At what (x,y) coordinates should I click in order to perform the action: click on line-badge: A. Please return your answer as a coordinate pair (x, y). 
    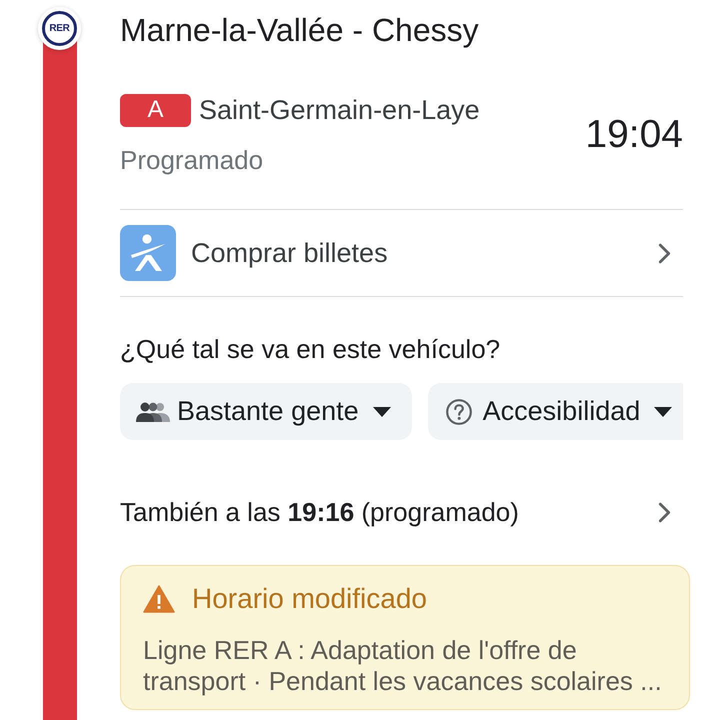
    Looking at the image, I should click on (155, 110).